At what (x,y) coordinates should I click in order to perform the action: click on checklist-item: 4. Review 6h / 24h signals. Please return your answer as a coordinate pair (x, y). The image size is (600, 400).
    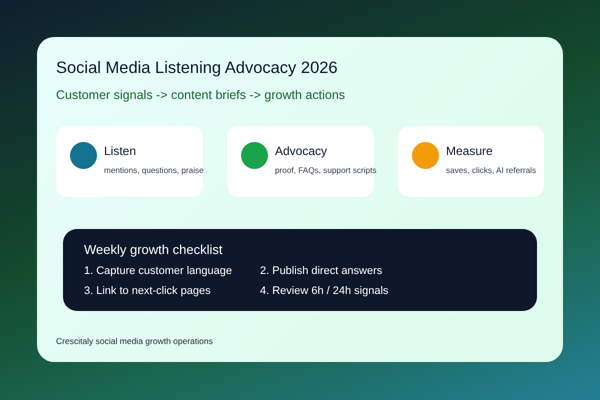
    Looking at the image, I should click on (325, 291).